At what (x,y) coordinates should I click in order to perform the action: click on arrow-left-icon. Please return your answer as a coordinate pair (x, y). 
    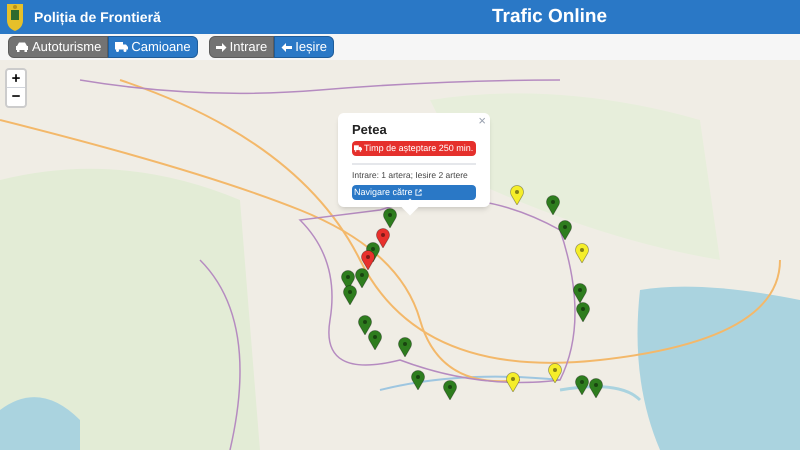
    Looking at the image, I should click on (286, 47).